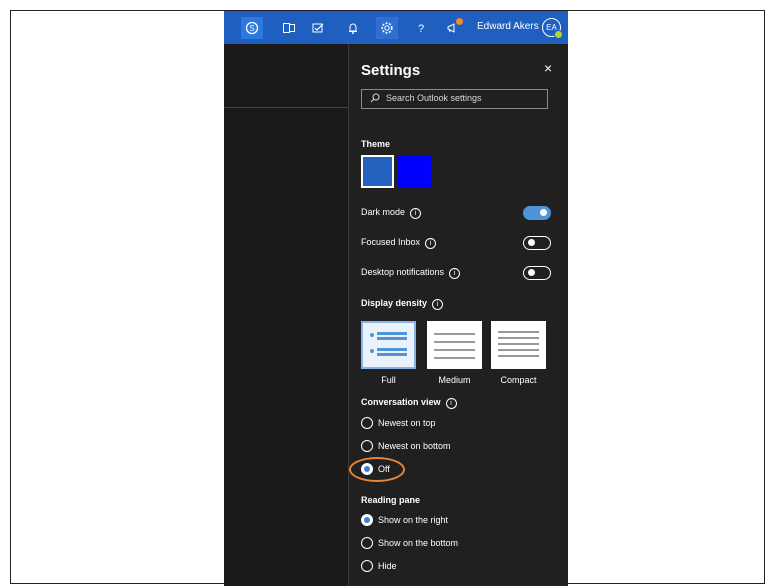 The width and height of the screenshot is (775, 586). What do you see at coordinates (459, 21) in the screenshot?
I see `notification-badge` at bounding box center [459, 21].